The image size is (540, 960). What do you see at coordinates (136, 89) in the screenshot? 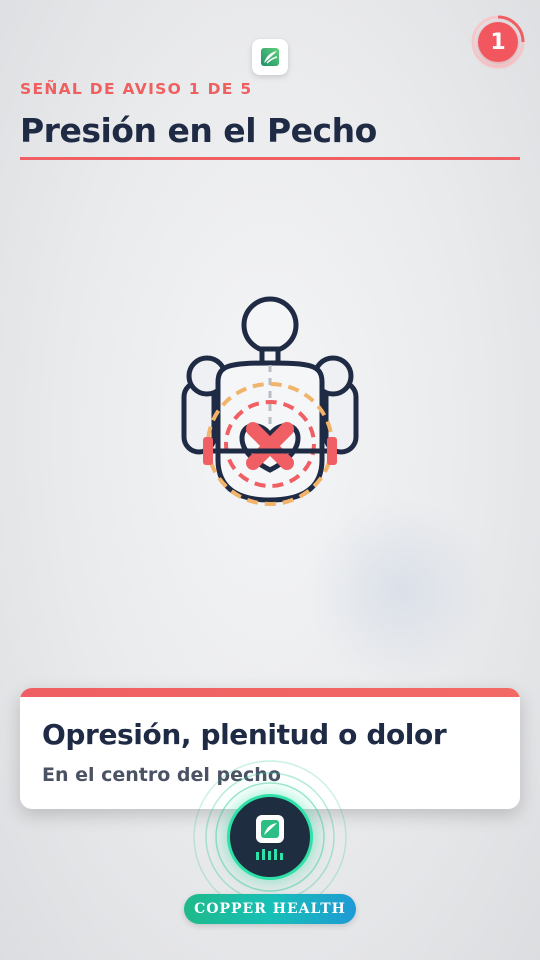
I see `warning-step-label: SEÑAL DE AVISO 1 DE 5` at bounding box center [136, 89].